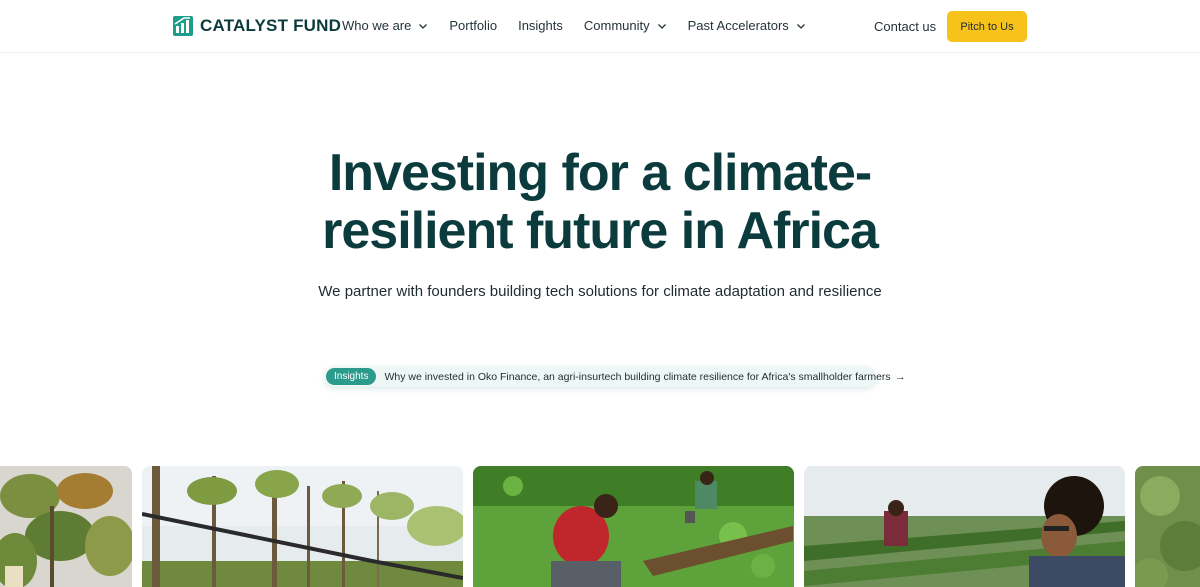  What do you see at coordinates (302, 526) in the screenshot?
I see `orchard-irrigation-photo` at bounding box center [302, 526].